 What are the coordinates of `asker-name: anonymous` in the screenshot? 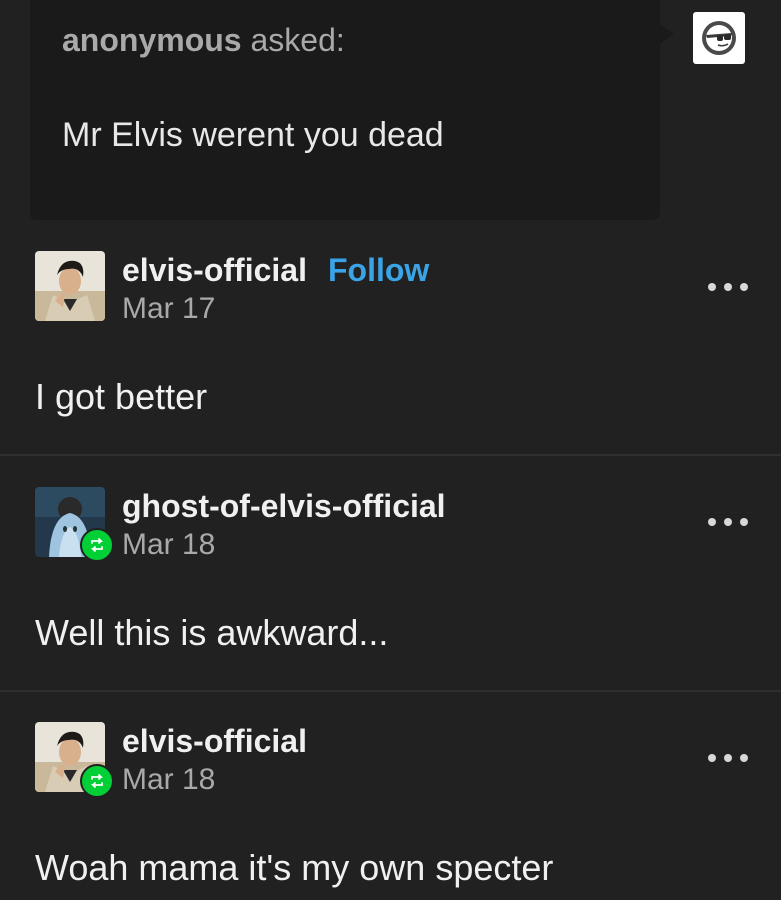 It's located at (152, 40).